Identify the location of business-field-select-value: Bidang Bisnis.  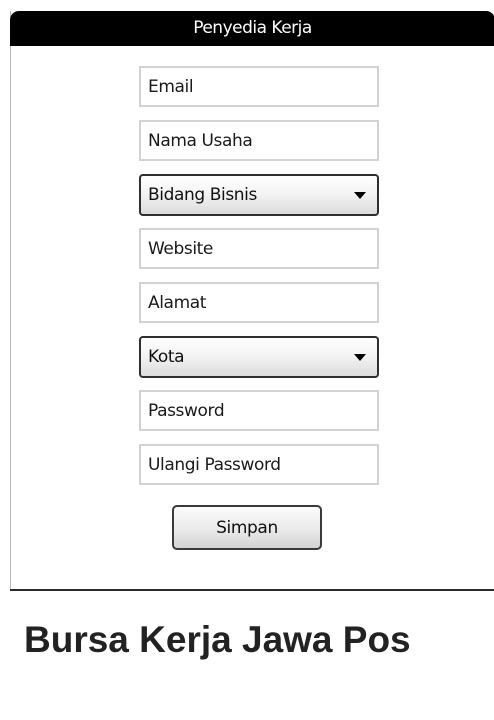
(202, 195).